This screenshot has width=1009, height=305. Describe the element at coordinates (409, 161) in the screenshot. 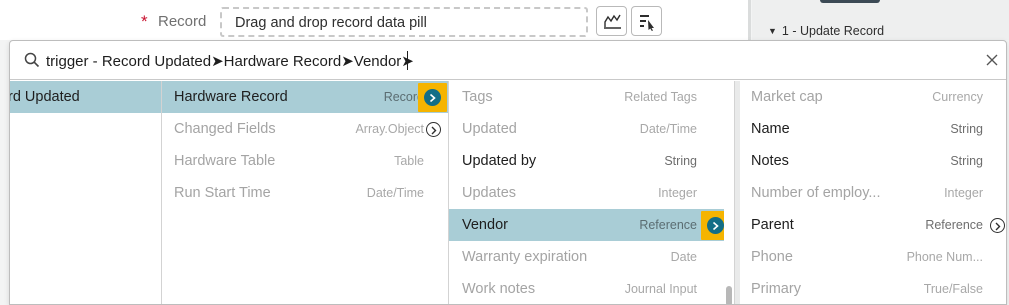

I see `picker-item-type: Table` at that location.